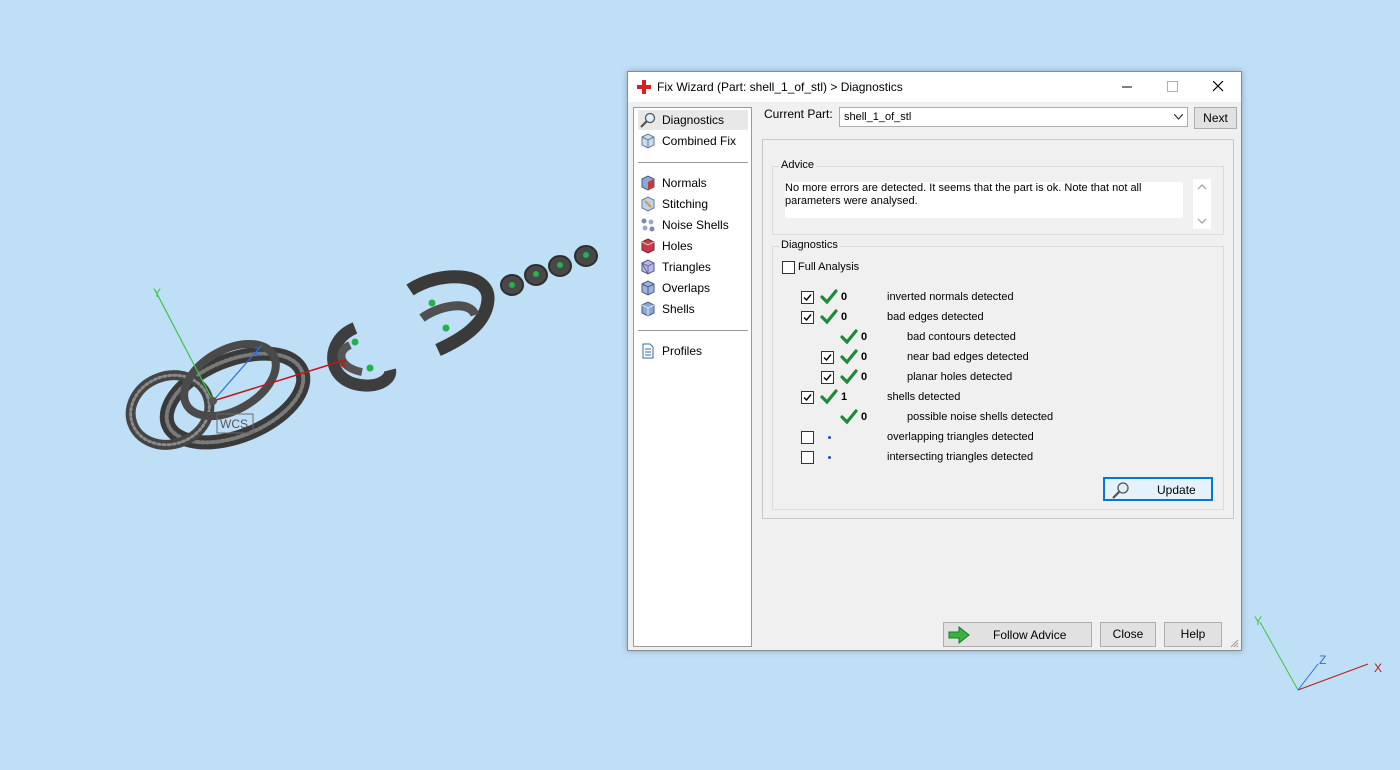 The width and height of the screenshot is (1400, 770). I want to click on overlapping-triangles-label: overlapping triangles detected, so click(960, 437).